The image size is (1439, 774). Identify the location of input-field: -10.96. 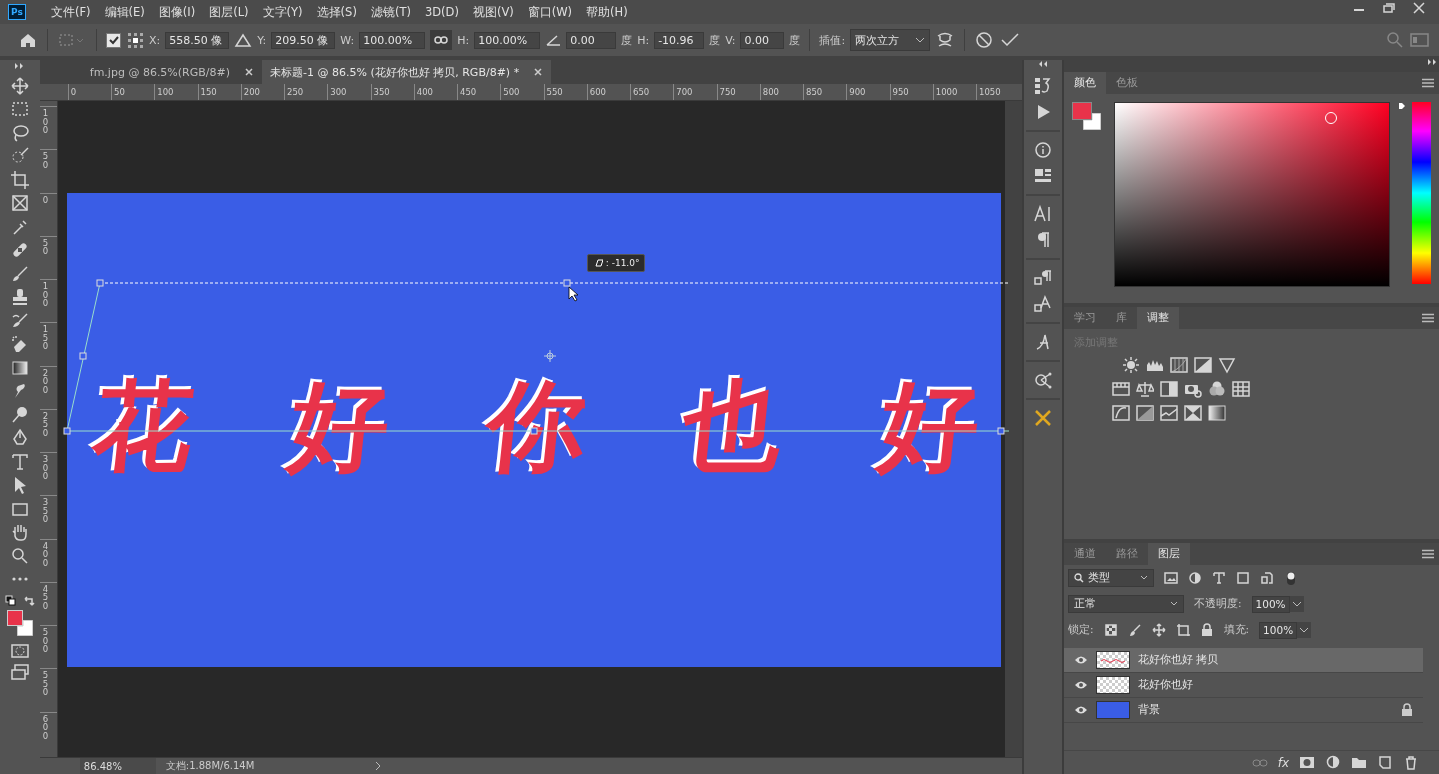
(679, 40).